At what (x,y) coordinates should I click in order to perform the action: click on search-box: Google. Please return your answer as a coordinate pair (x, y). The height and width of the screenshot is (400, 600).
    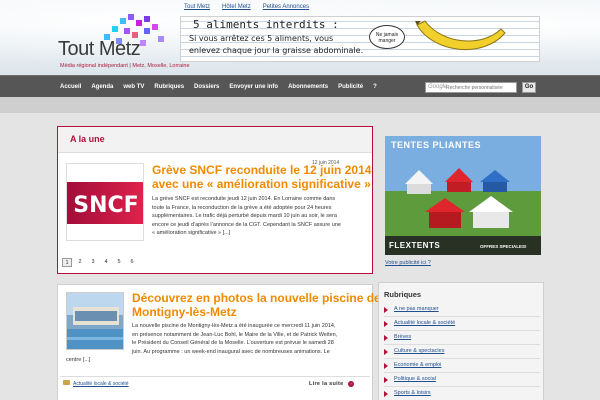
    Looking at the image, I should click on (471, 87).